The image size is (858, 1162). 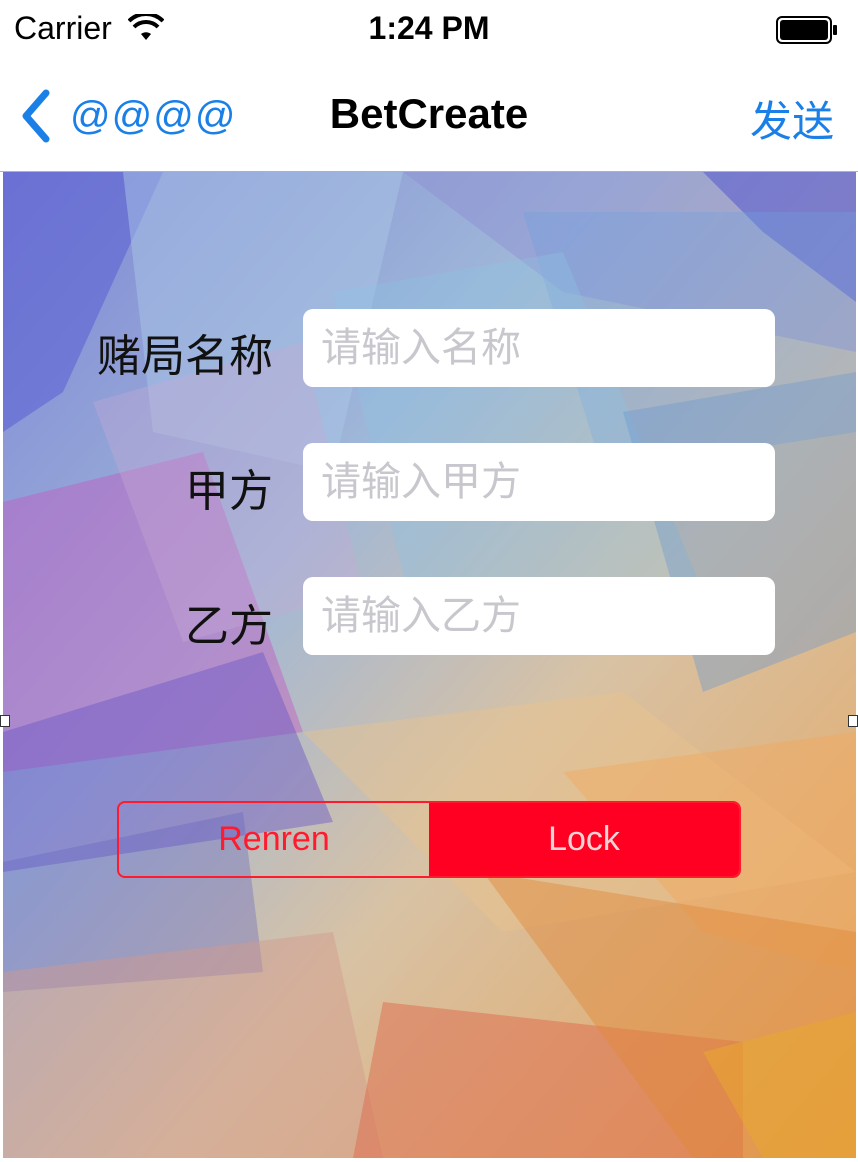 I want to click on bet-name-label: 赌局名称, so click(x=185, y=356).